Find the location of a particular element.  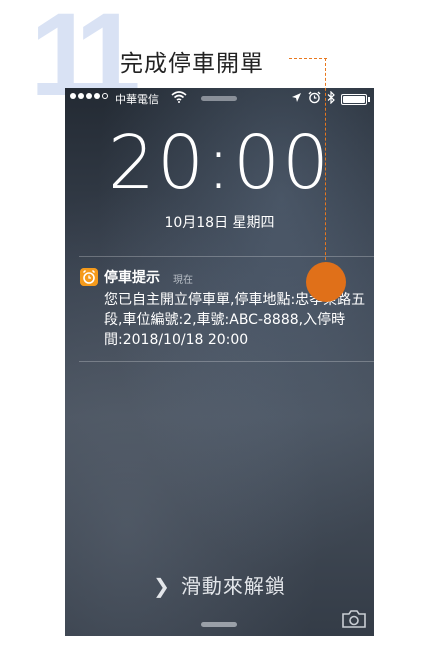

tap-indicator is located at coordinates (326, 282).